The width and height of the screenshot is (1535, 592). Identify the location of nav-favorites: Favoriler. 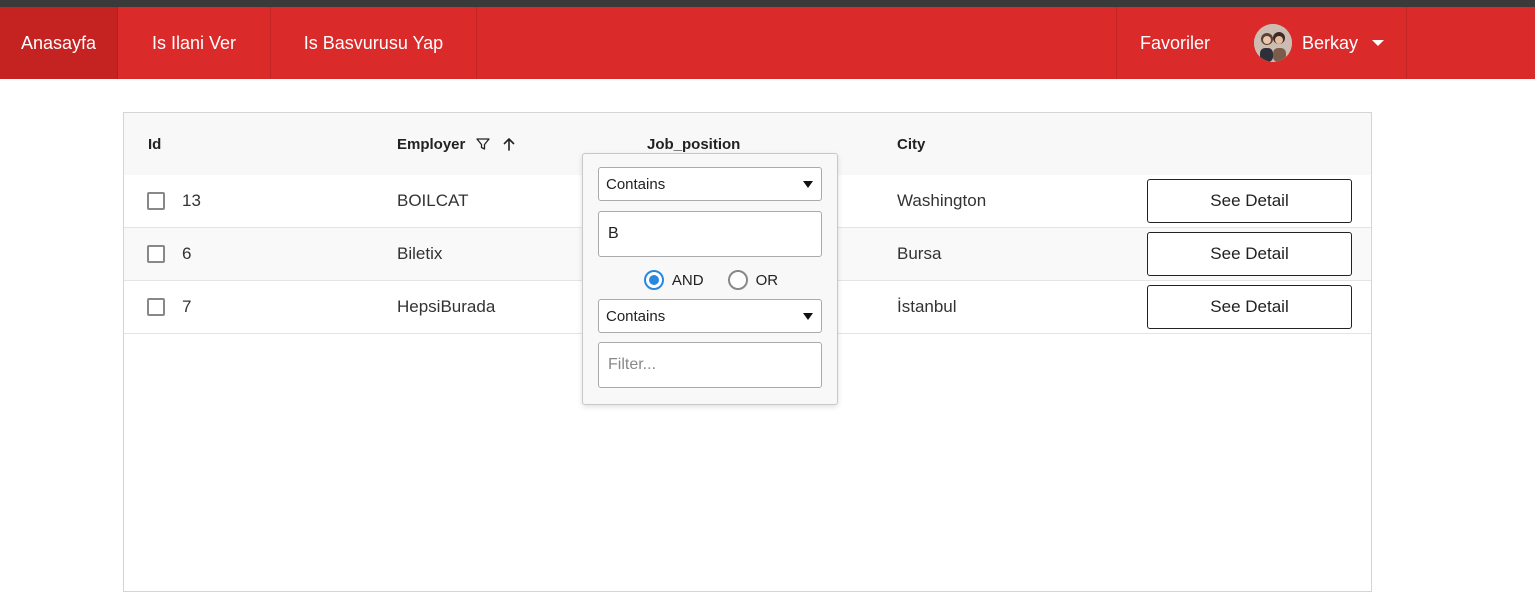
(1174, 43).